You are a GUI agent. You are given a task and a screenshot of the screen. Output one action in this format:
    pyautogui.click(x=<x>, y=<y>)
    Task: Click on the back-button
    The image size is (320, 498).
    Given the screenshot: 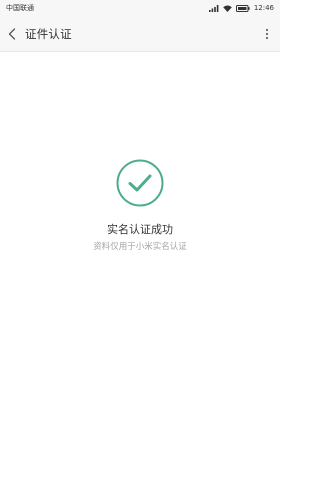 What is the action you would take?
    pyautogui.click(x=12, y=34)
    